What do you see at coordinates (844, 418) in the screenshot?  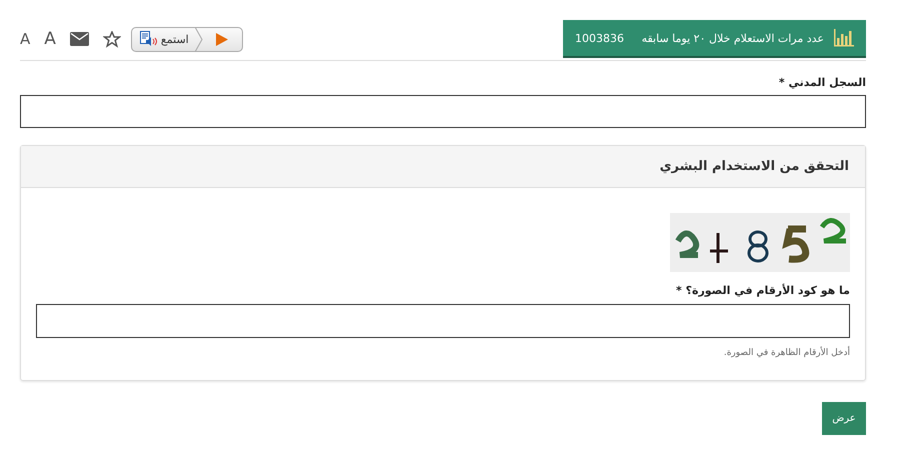 I see `submit-button: عرض` at bounding box center [844, 418].